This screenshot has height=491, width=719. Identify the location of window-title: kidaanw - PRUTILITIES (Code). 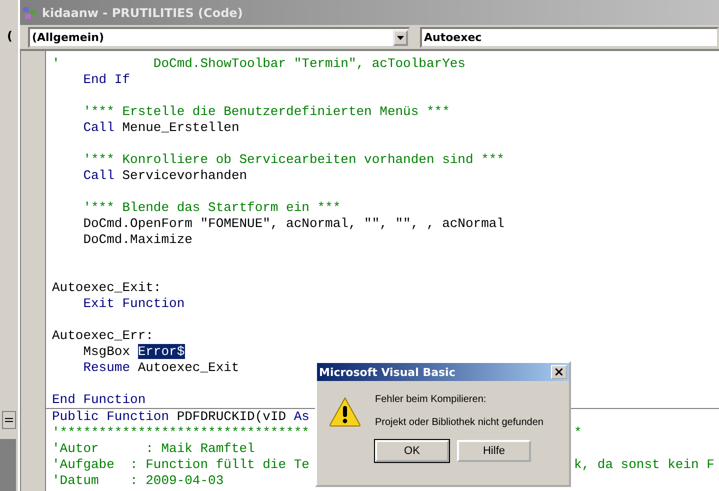
(142, 13).